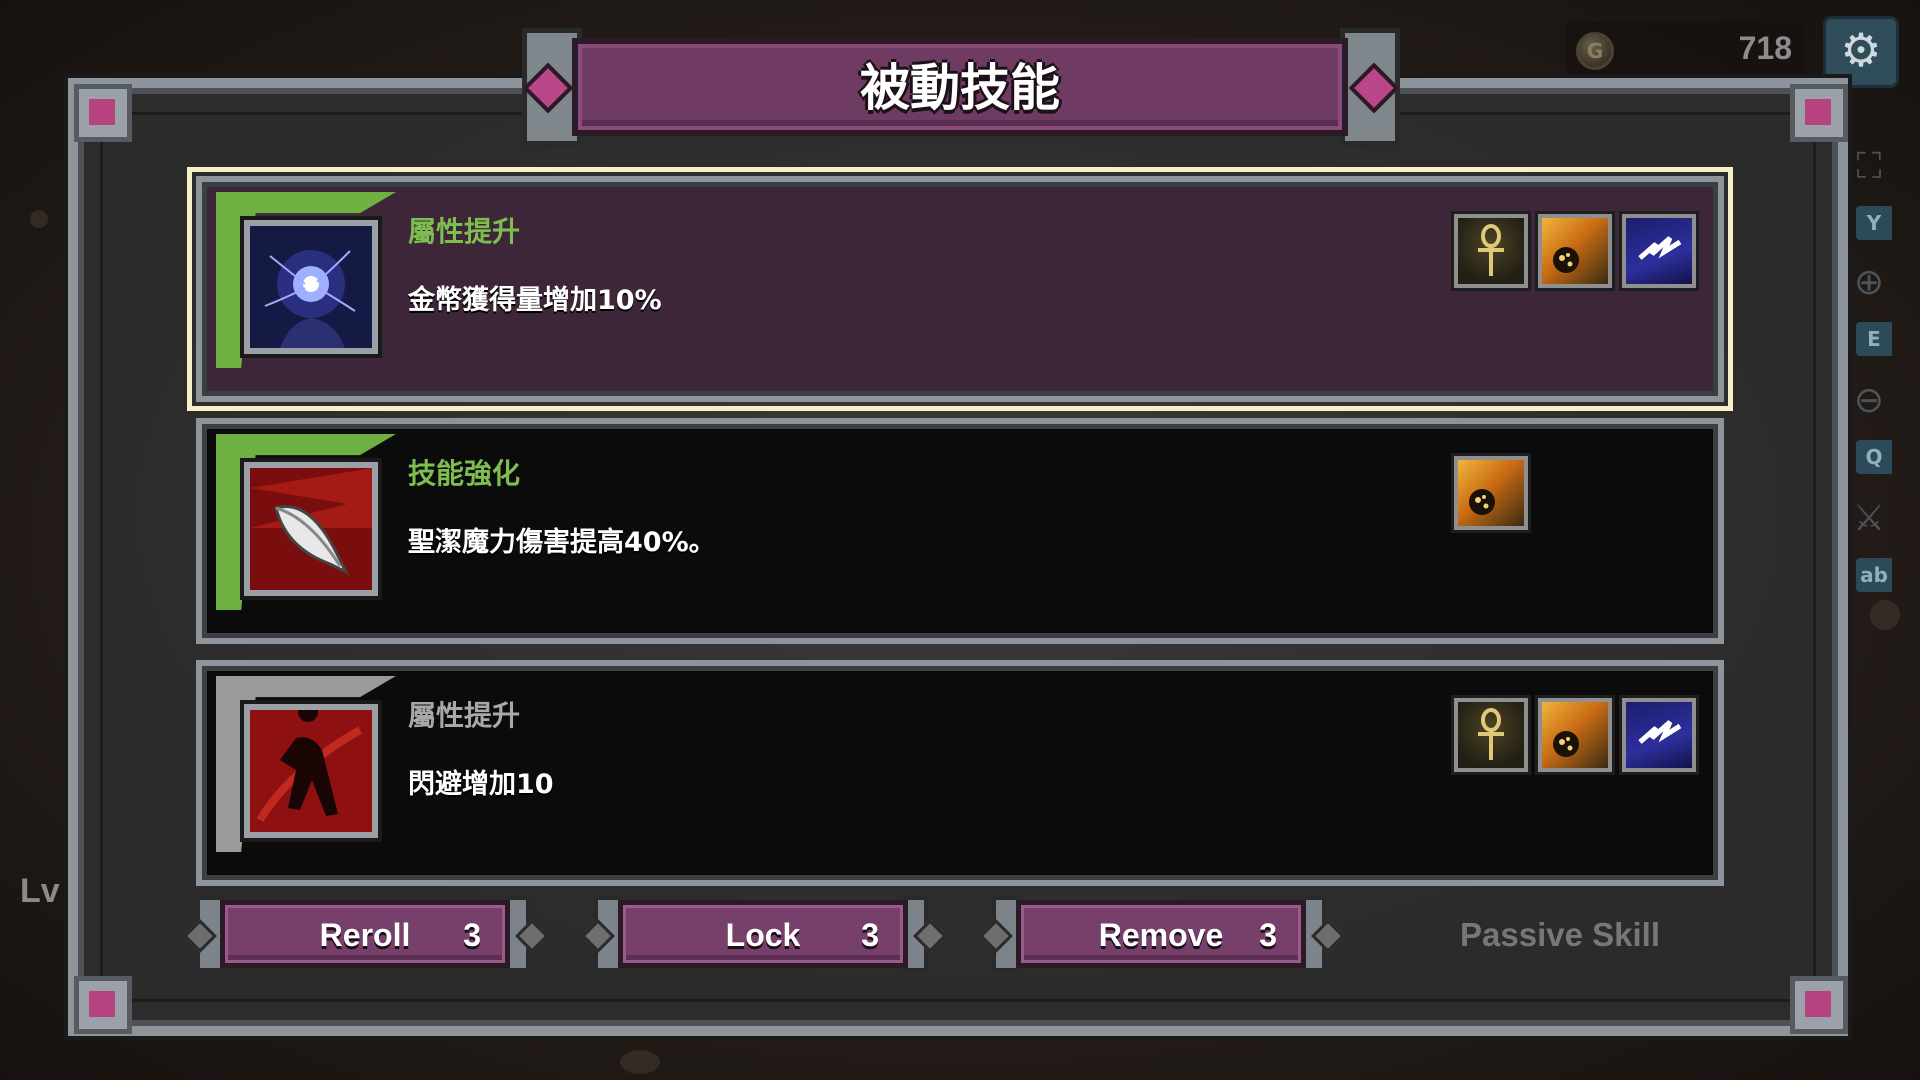 Image resolution: width=1920 pixels, height=1080 pixels. What do you see at coordinates (1869, 401) in the screenshot?
I see `zoom-out-icon: ⊖` at bounding box center [1869, 401].